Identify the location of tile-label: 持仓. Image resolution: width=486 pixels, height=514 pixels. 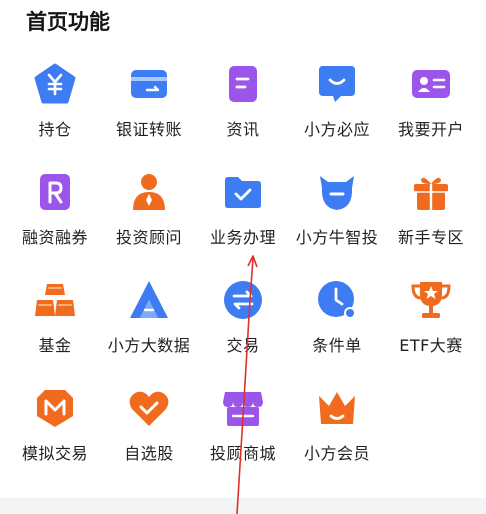
(55, 129).